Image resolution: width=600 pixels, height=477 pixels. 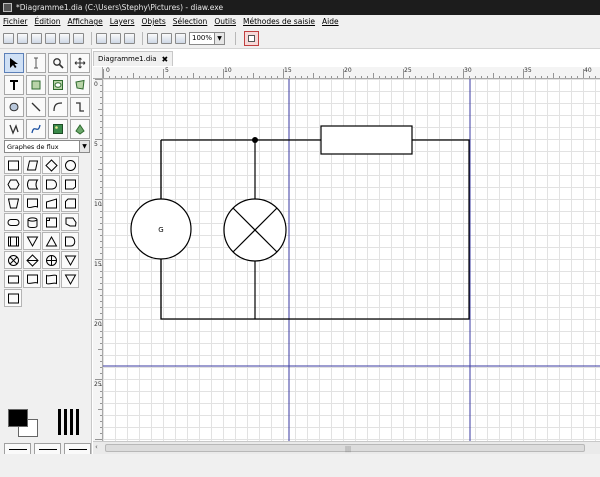 What do you see at coordinates (78, 38) in the screenshot?
I see `print-icon` at bounding box center [78, 38].